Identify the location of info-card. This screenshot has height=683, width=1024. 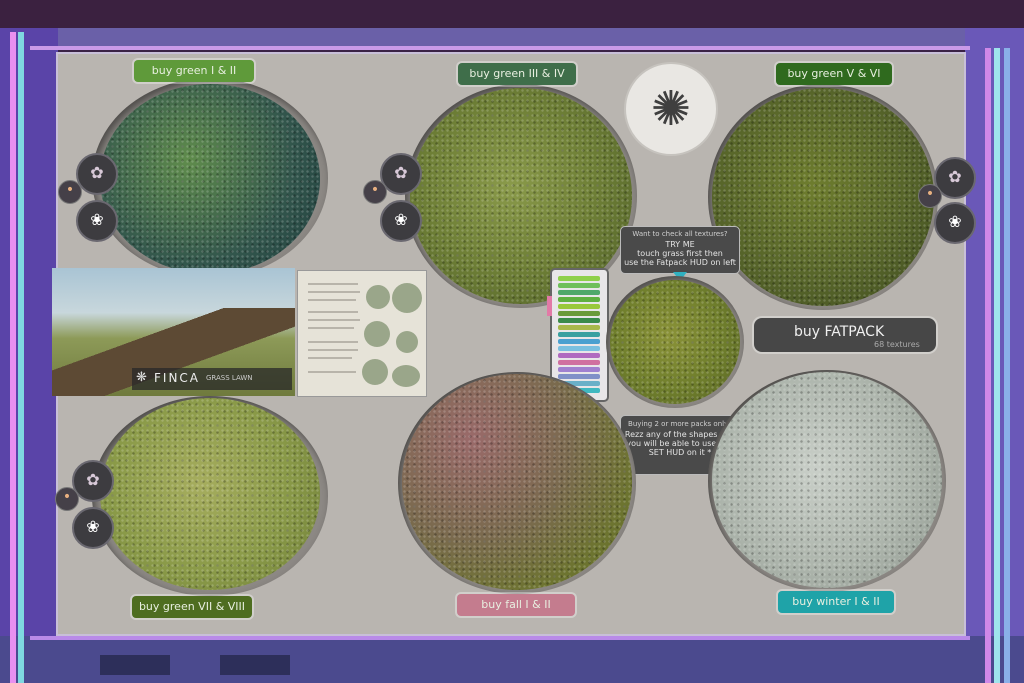
(362, 333).